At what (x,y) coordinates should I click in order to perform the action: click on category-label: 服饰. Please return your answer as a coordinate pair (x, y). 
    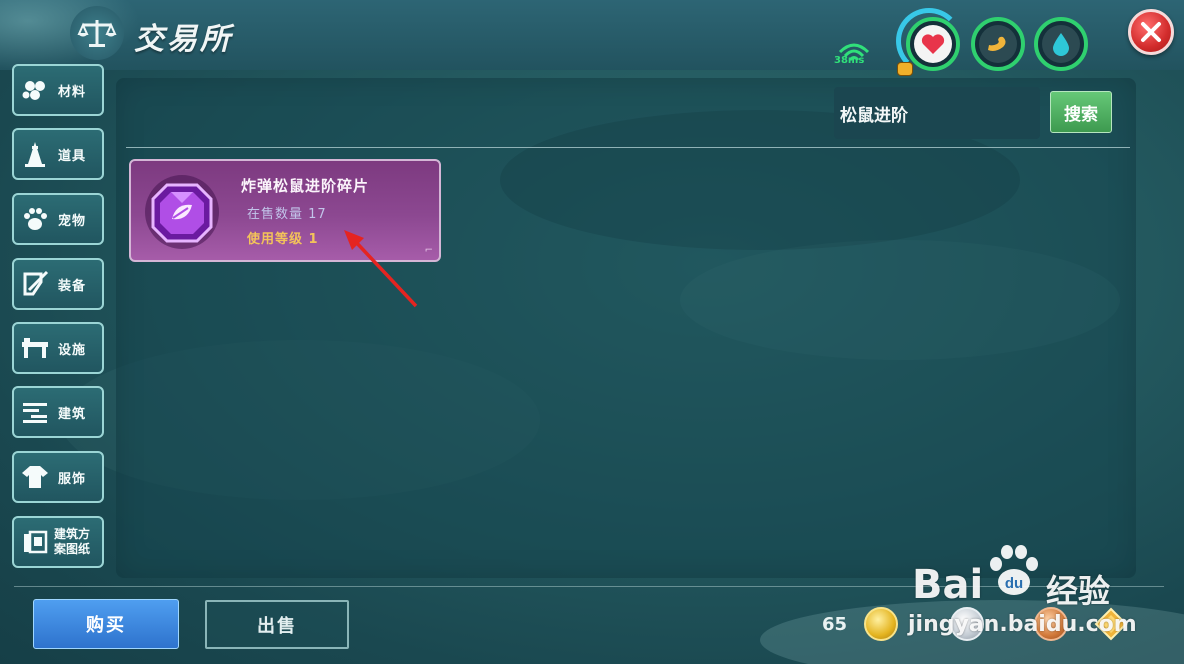
    Looking at the image, I should click on (72, 479).